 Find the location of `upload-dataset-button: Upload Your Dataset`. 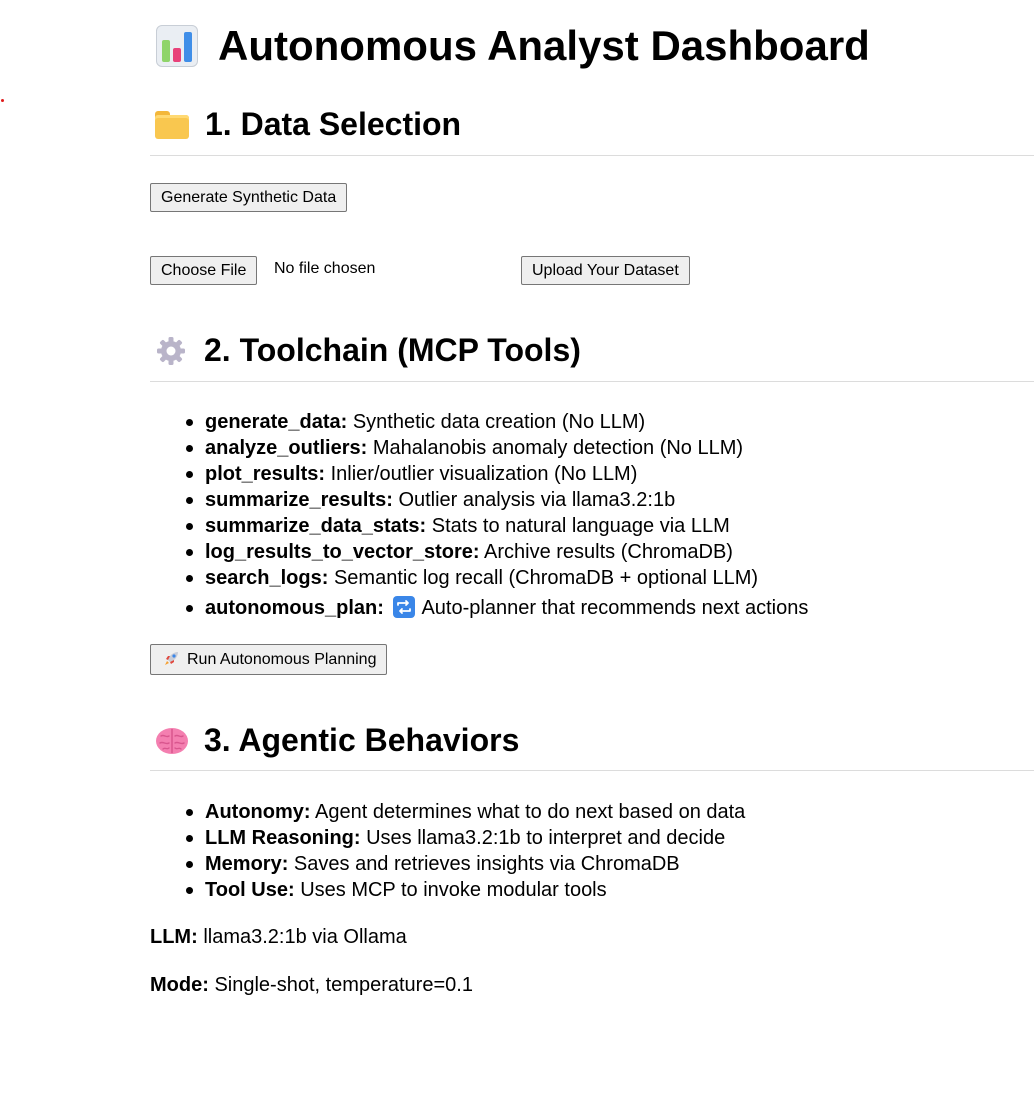

upload-dataset-button: Upload Your Dataset is located at coordinates (605, 270).